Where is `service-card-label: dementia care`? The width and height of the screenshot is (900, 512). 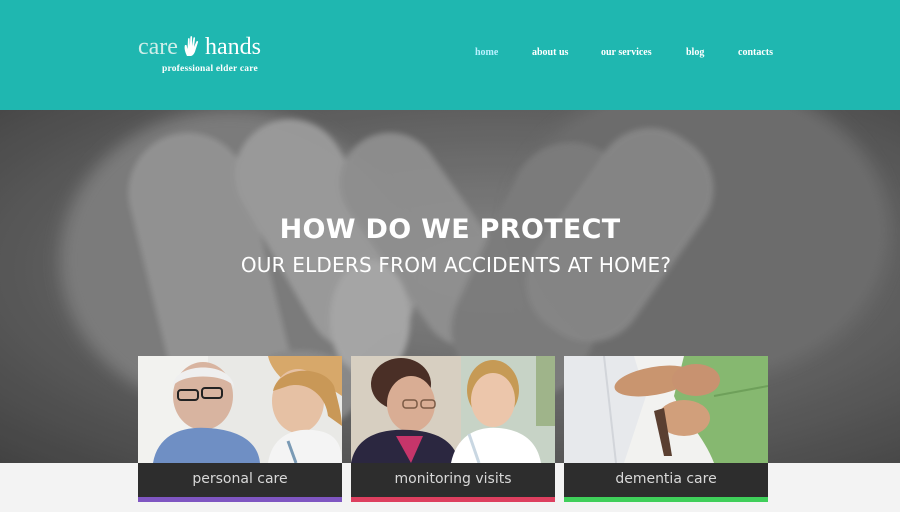
service-card-label: dementia care is located at coordinates (666, 480).